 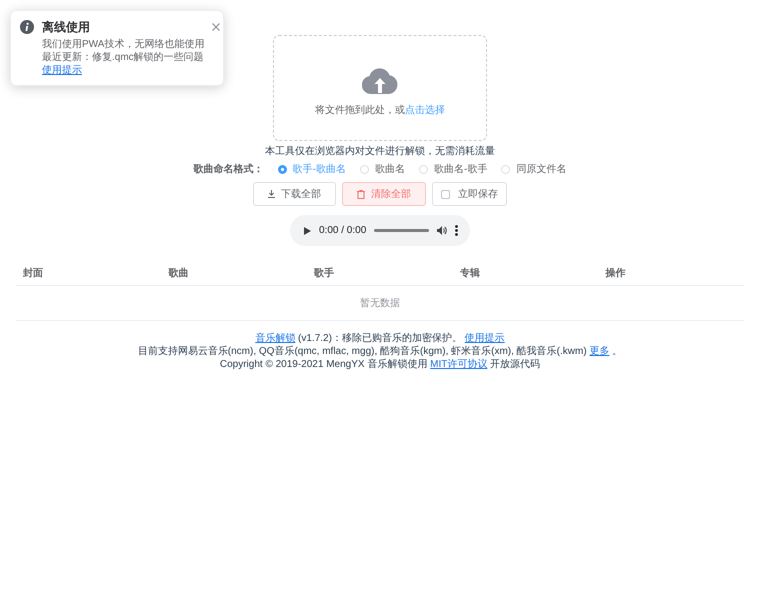 I want to click on notification-text: 最近更新：修复.qmc解锁的一些问题, so click(x=123, y=57).